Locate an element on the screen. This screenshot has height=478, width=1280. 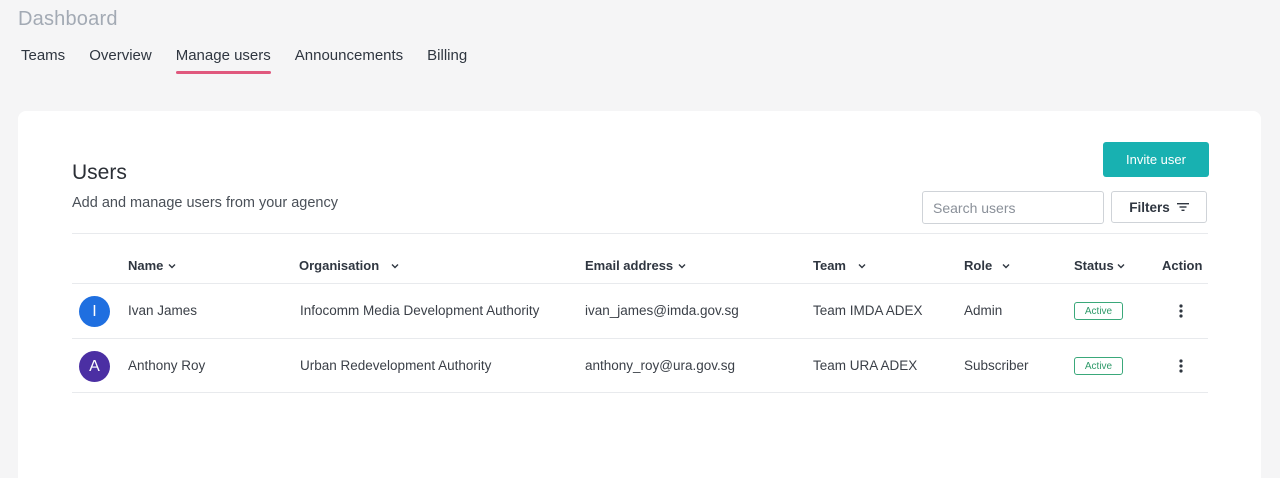
filters-button: Filters is located at coordinates (1159, 207).